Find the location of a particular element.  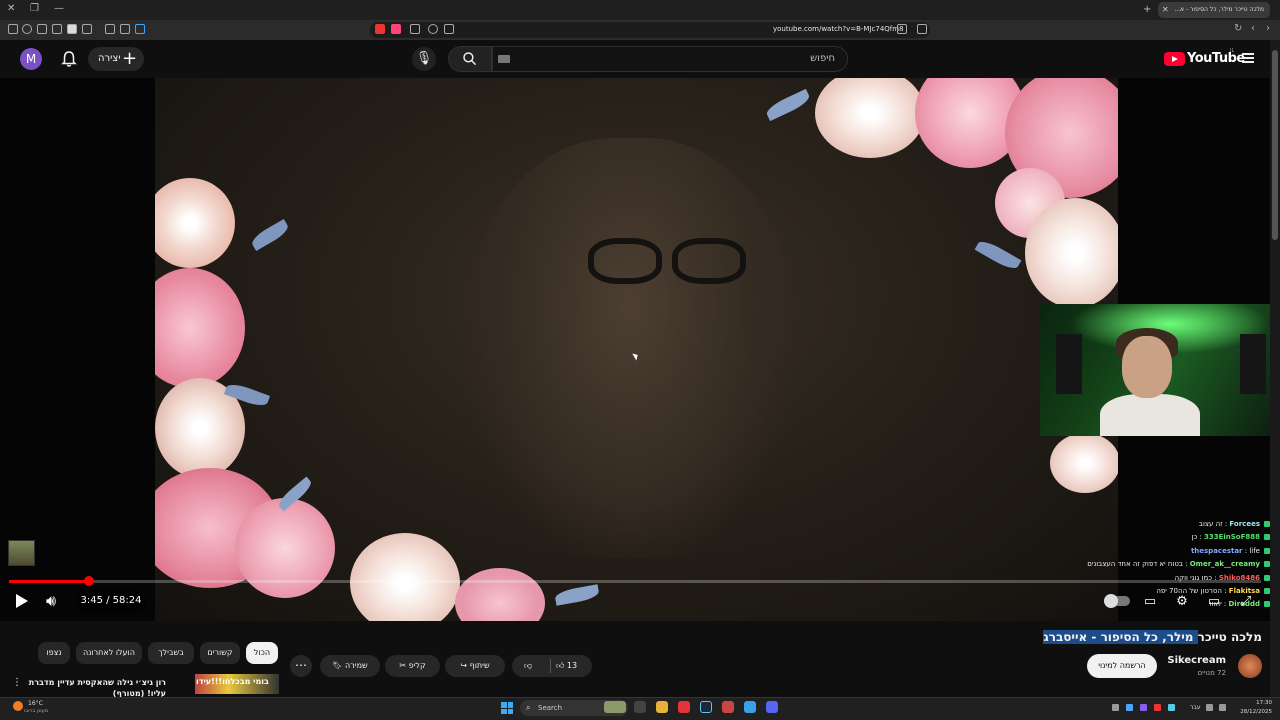

voice-search-button: 🎙 is located at coordinates (424, 59).